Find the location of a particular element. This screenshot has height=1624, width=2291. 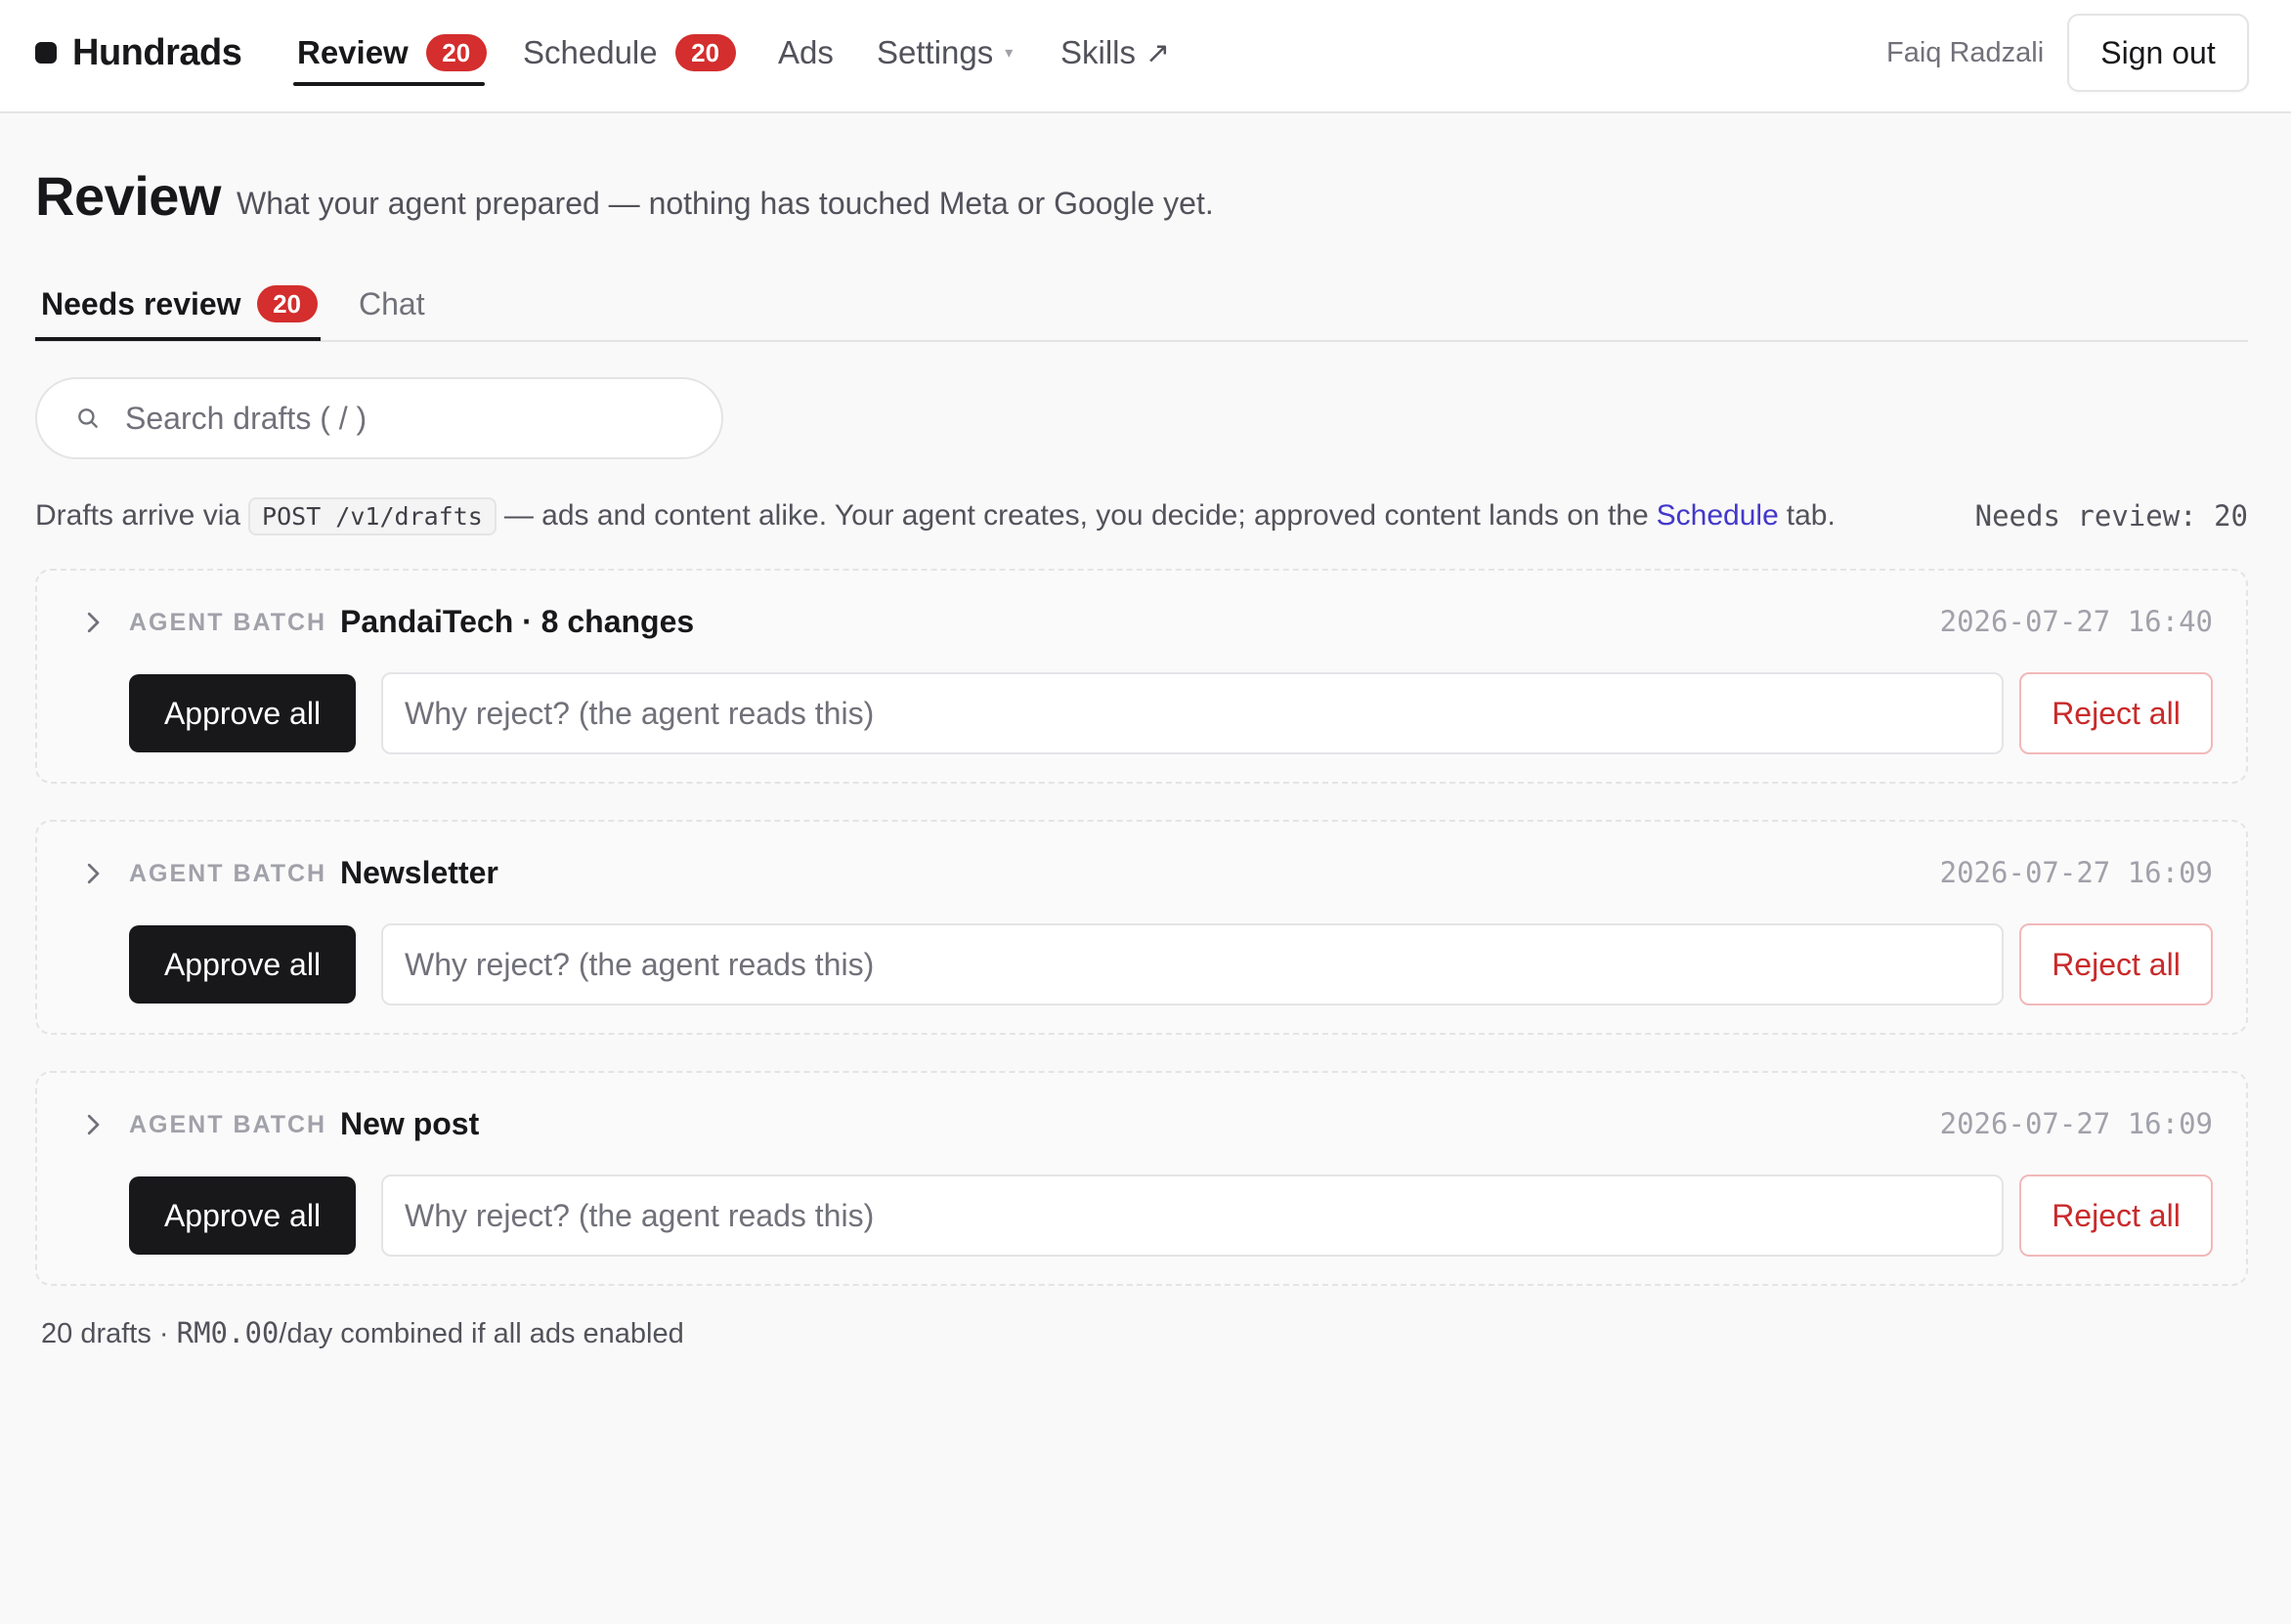

tab-label: Chat is located at coordinates (392, 303).